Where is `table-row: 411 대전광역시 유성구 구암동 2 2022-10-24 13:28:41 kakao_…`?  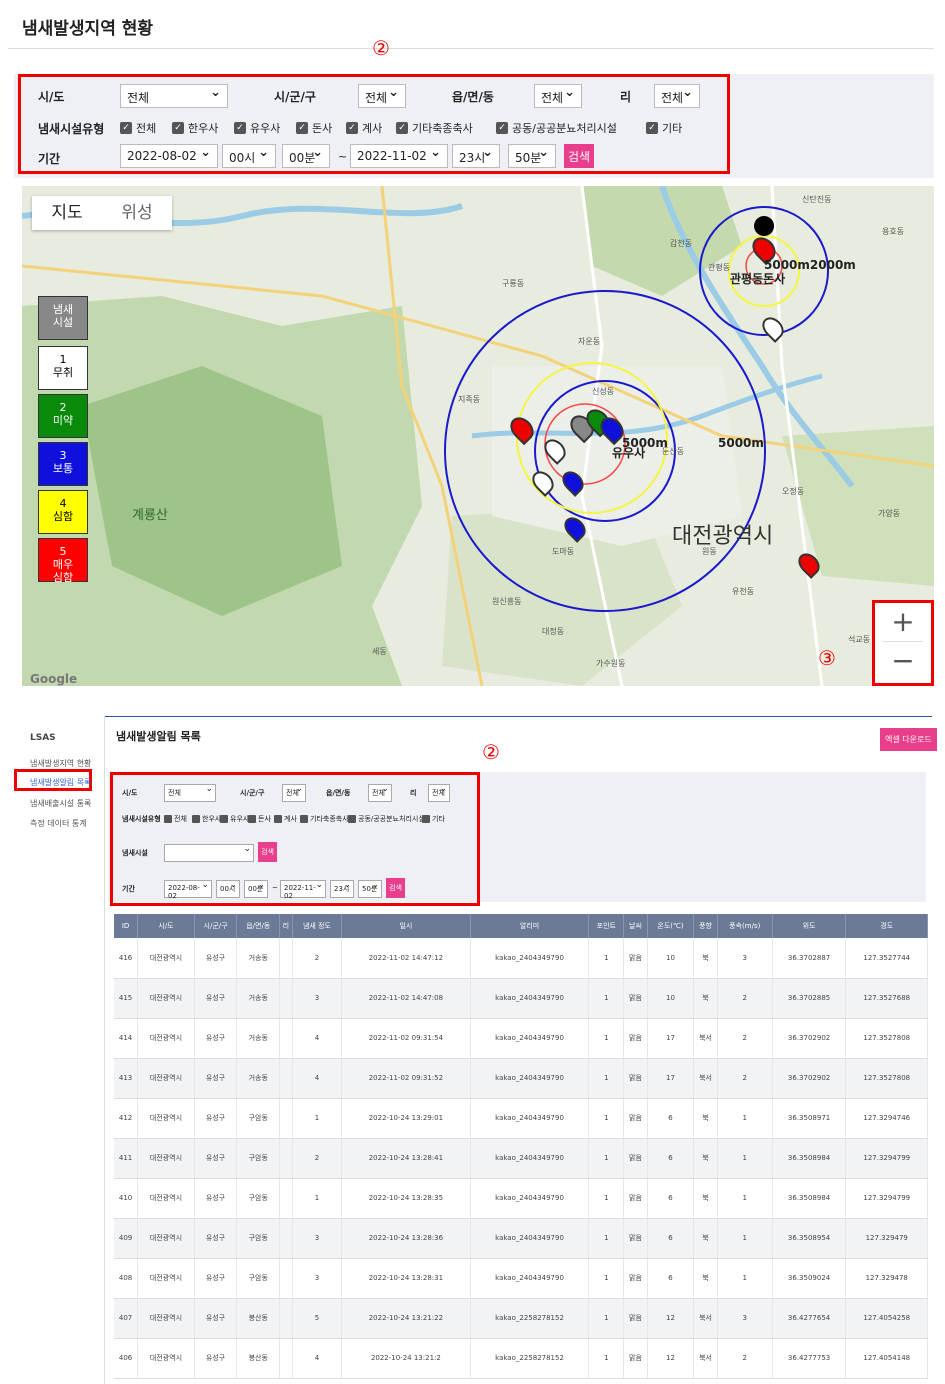
table-row: 411 대전광역시 유성구 구암동 2 2022-10-24 13:28:41 kakao_… is located at coordinates (521, 1158).